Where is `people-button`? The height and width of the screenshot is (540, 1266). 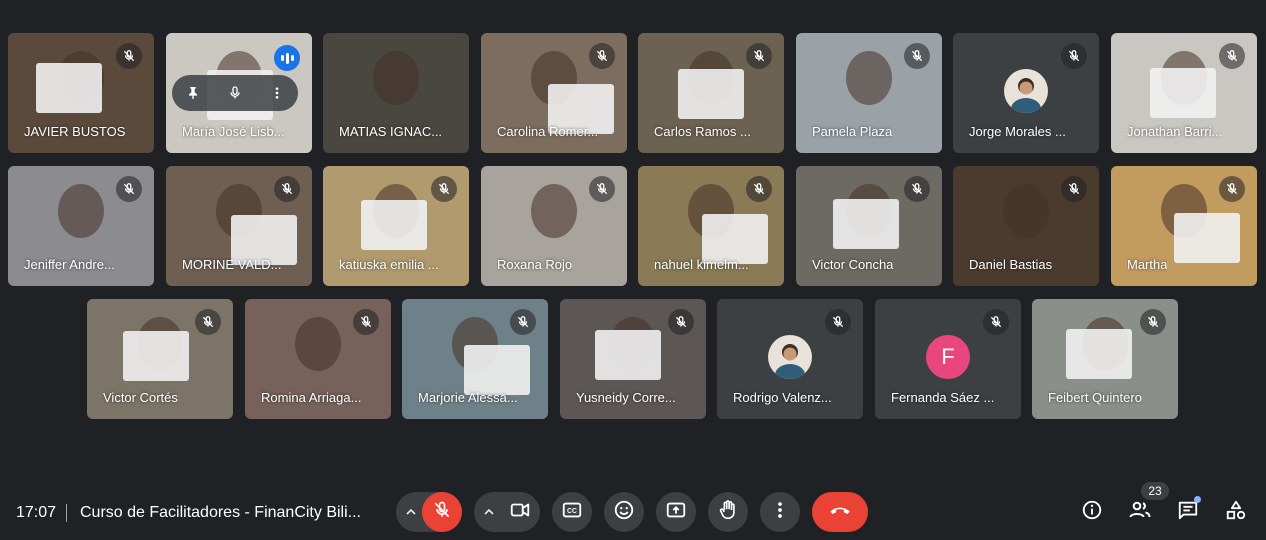
people-button is located at coordinates (1140, 512).